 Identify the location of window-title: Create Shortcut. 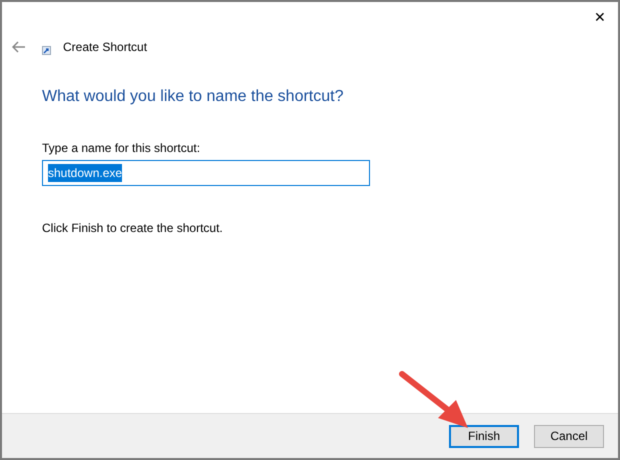
(105, 47).